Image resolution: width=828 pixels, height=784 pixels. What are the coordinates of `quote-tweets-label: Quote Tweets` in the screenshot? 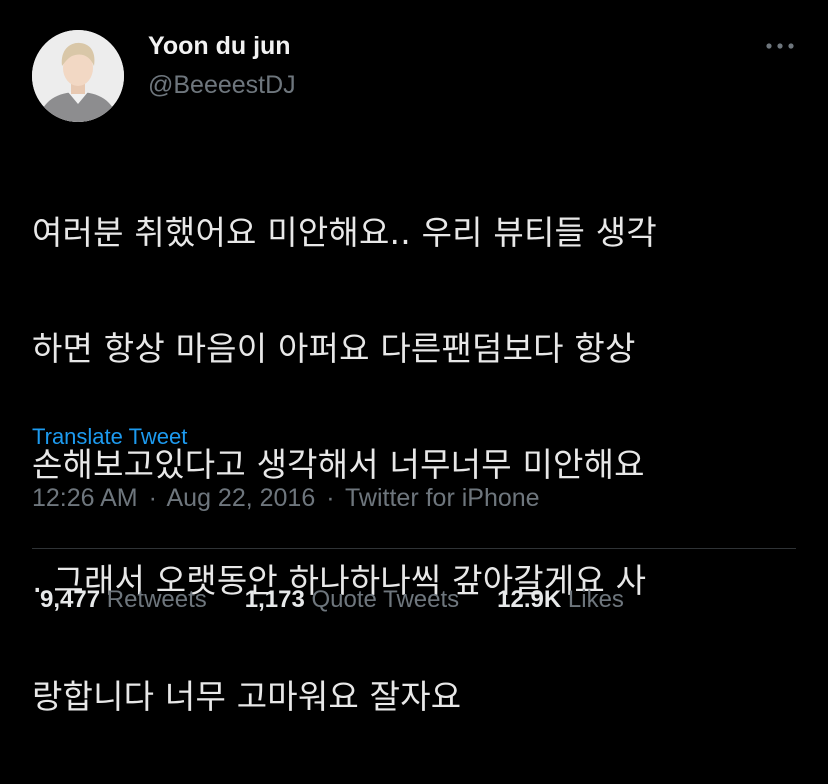 It's located at (385, 599).